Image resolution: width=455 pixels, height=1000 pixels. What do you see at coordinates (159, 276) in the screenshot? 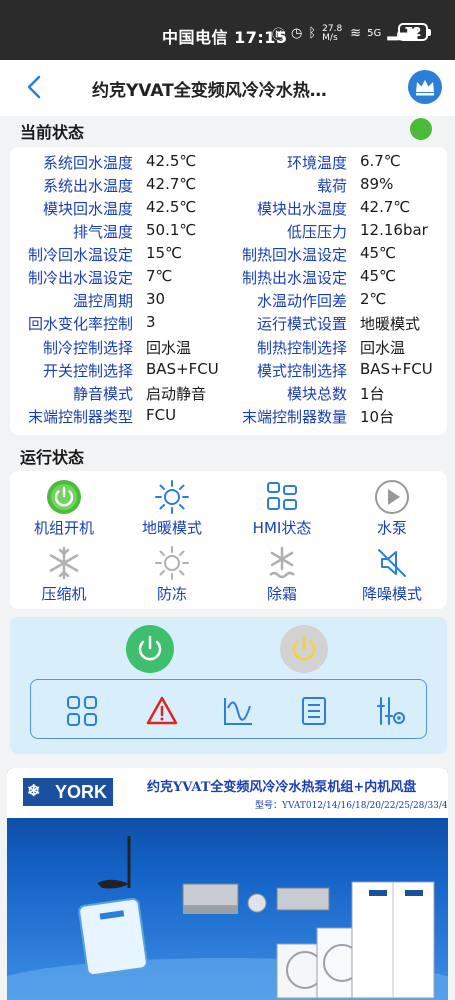
I see `status-value: 7℃` at bounding box center [159, 276].